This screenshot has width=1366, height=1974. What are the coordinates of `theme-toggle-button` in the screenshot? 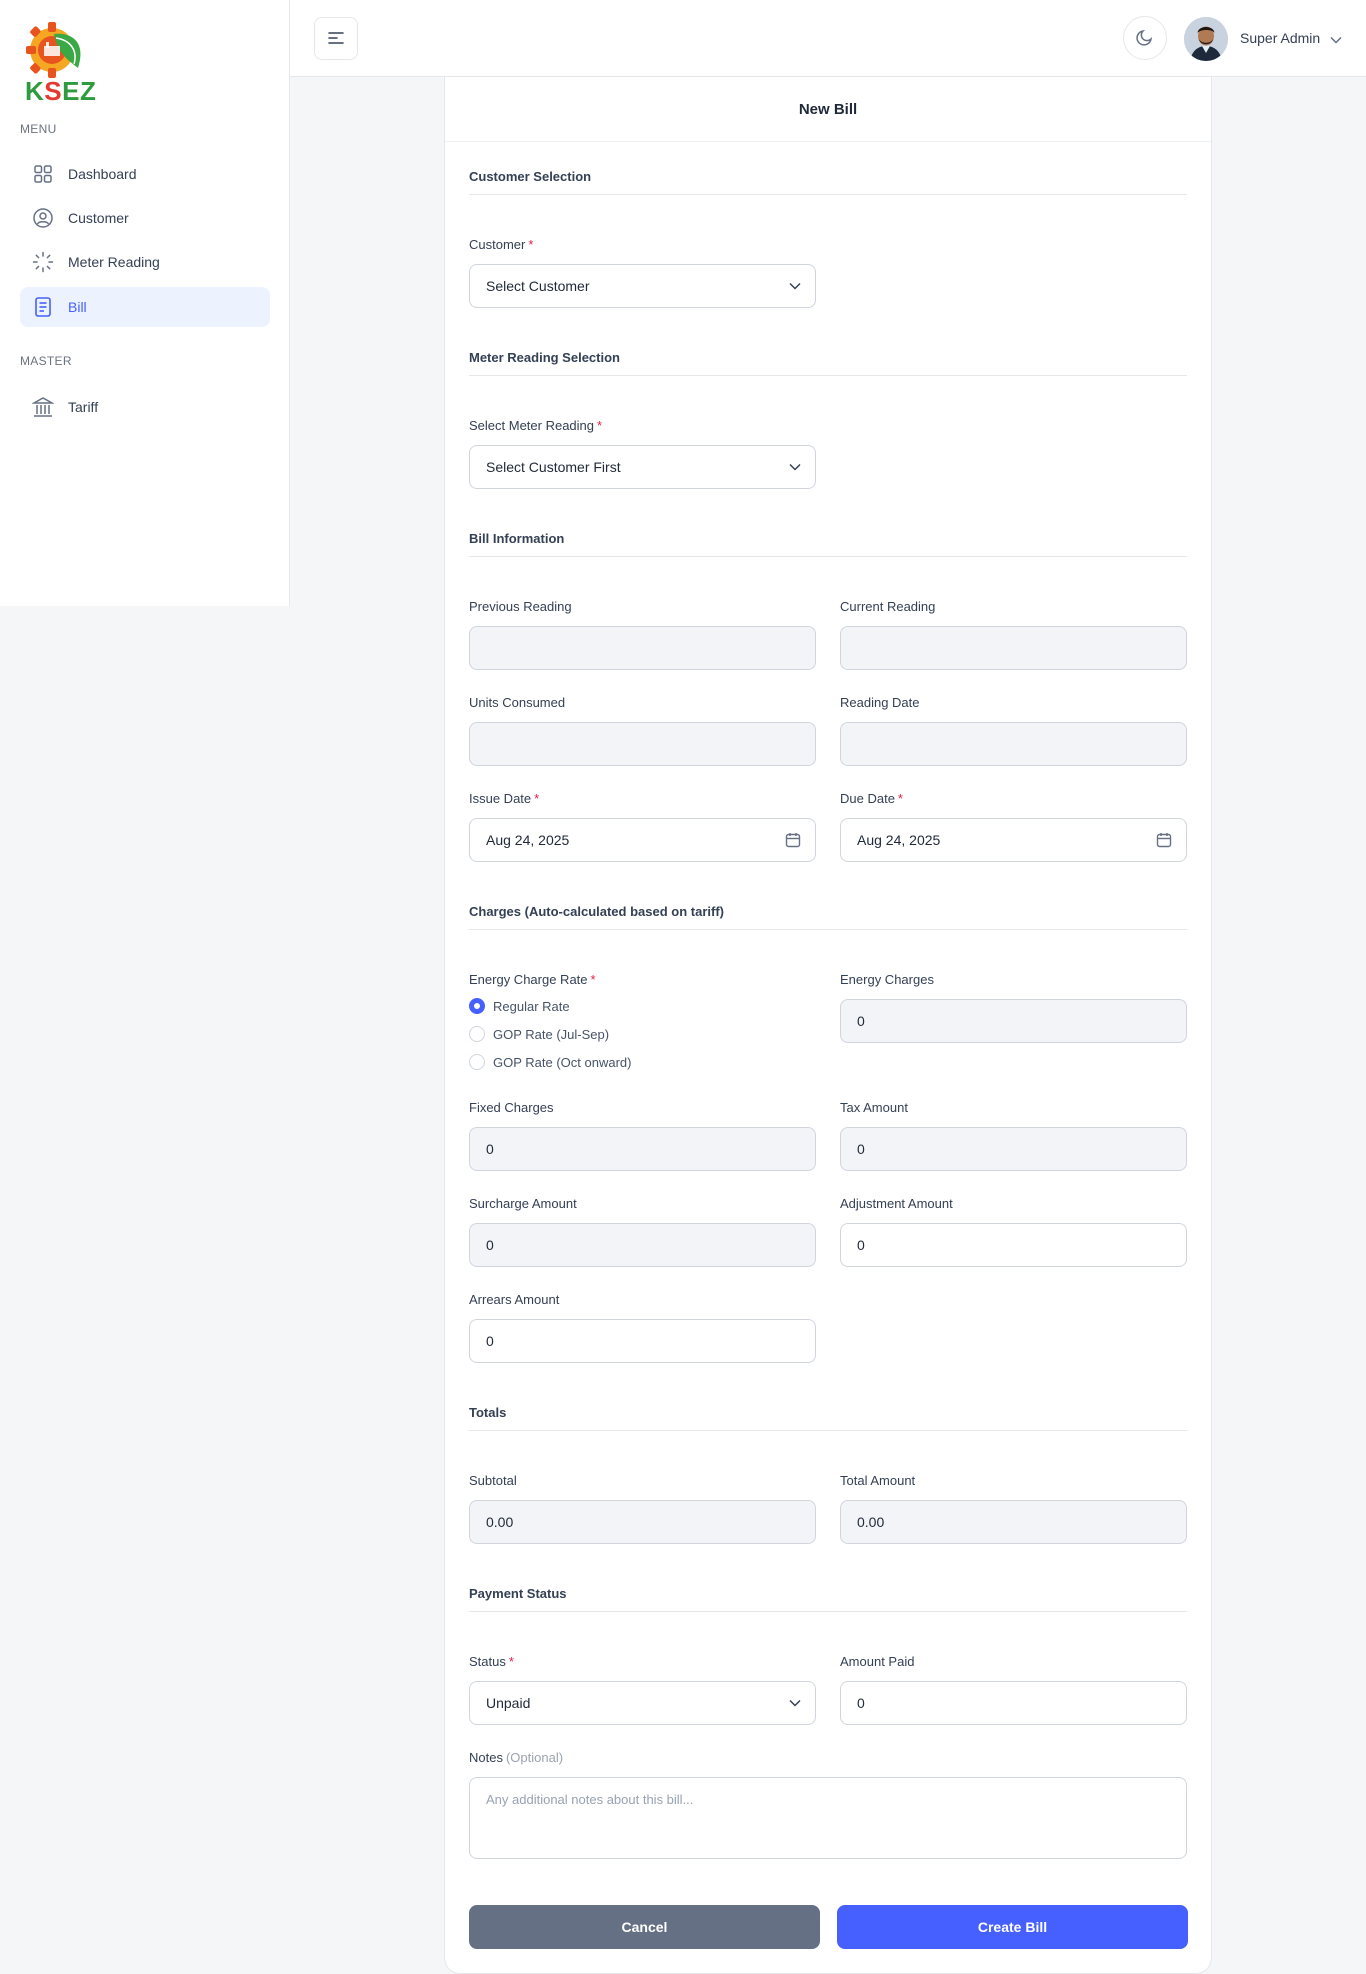 It's located at (1145, 38).